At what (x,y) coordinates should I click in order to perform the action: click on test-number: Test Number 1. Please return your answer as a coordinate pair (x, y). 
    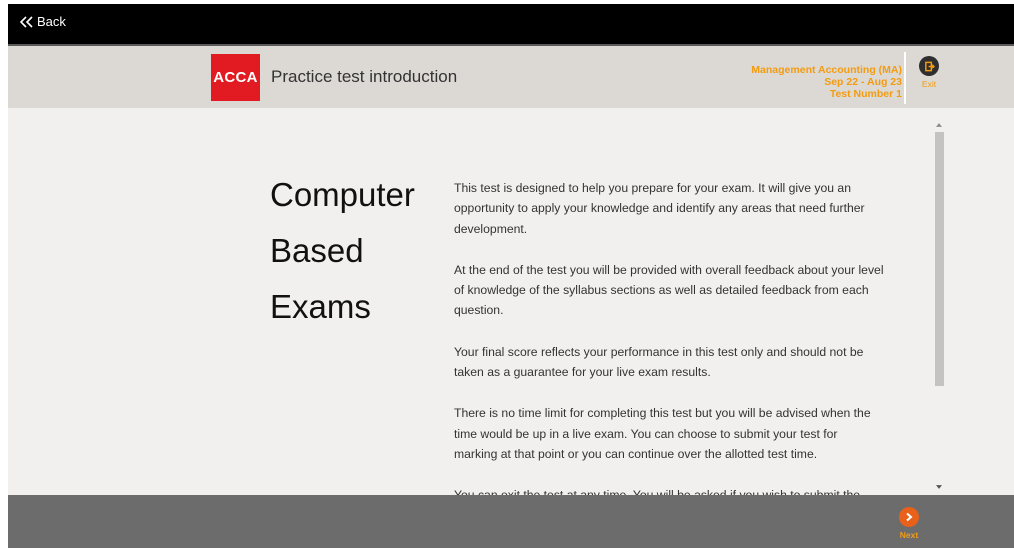
    Looking at the image, I should click on (865, 94).